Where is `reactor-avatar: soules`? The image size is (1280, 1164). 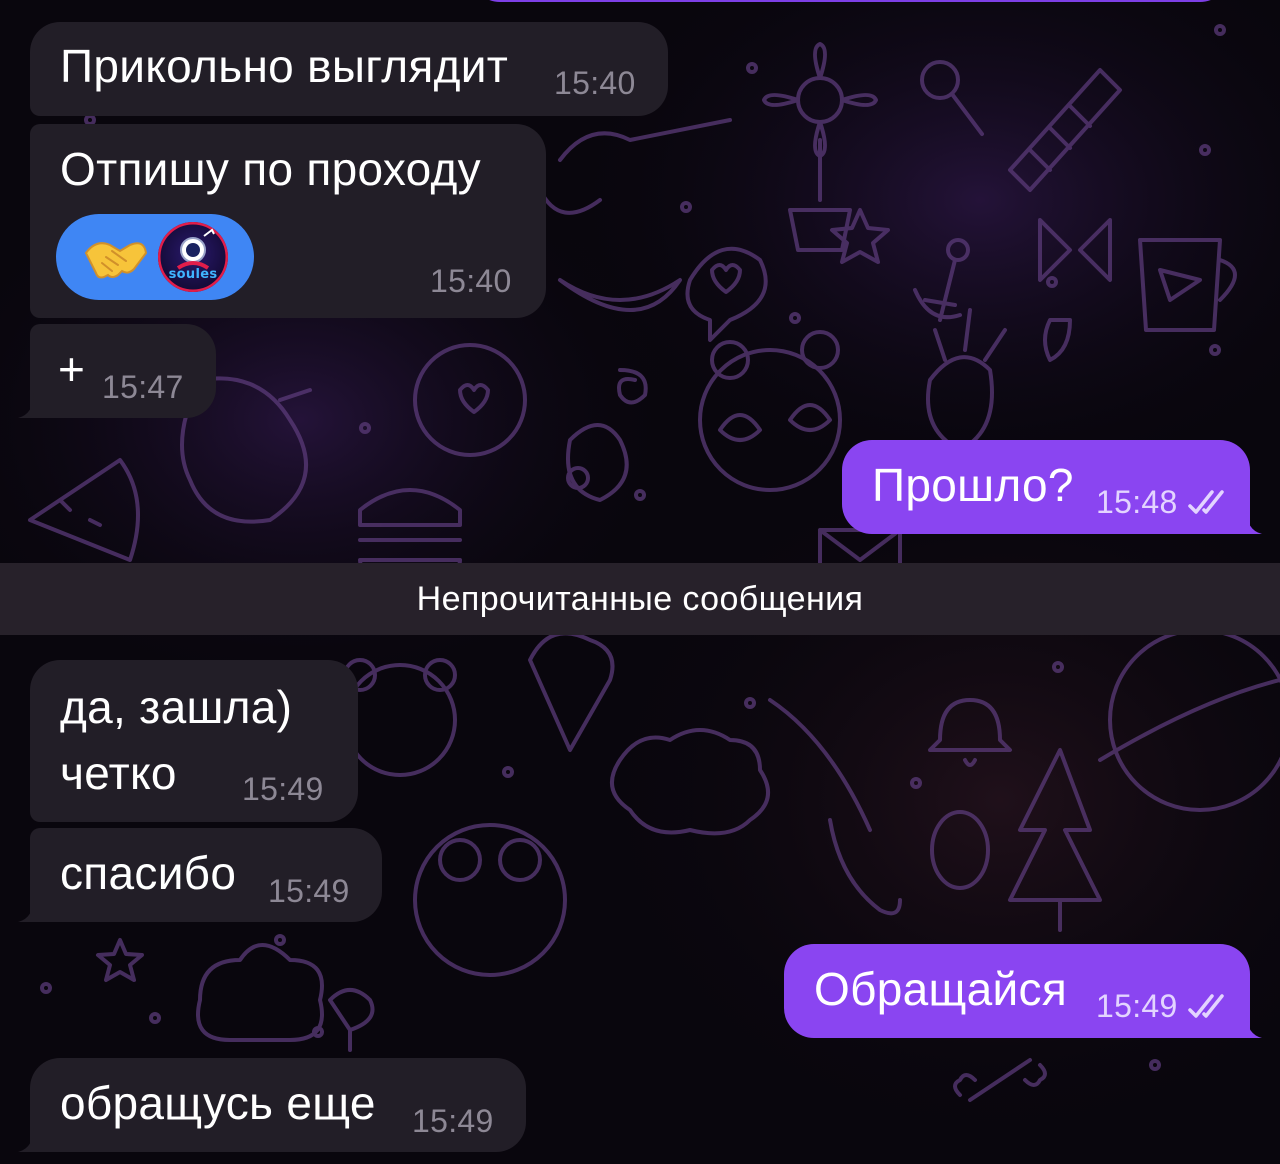 reactor-avatar: soules is located at coordinates (193, 257).